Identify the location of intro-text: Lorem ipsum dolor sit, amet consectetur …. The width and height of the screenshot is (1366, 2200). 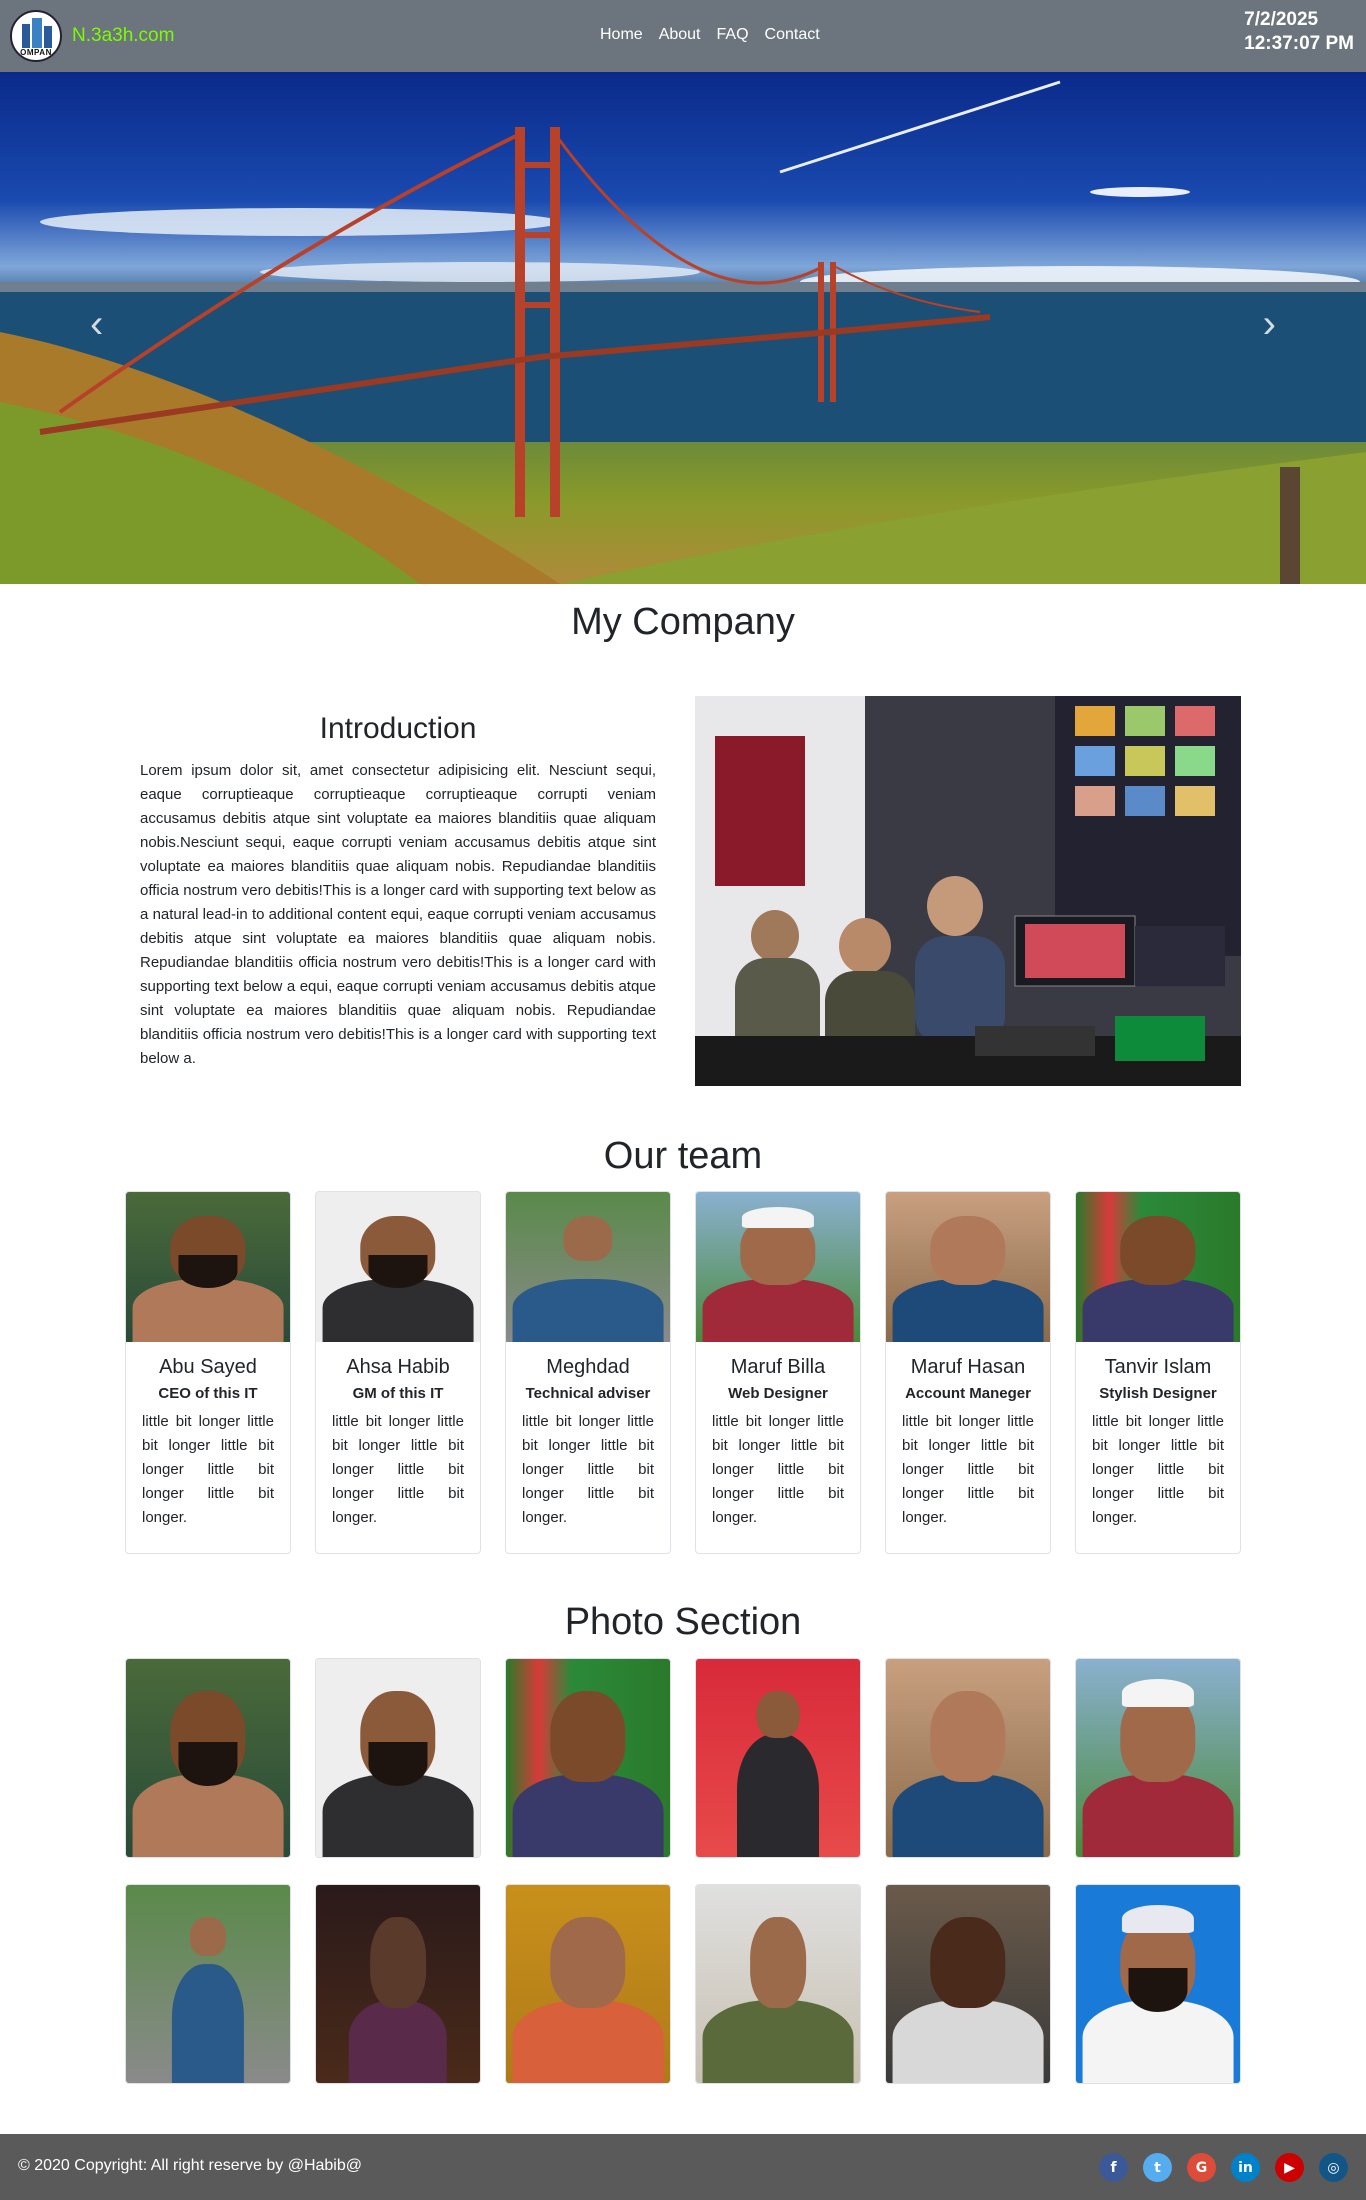
(398, 914).